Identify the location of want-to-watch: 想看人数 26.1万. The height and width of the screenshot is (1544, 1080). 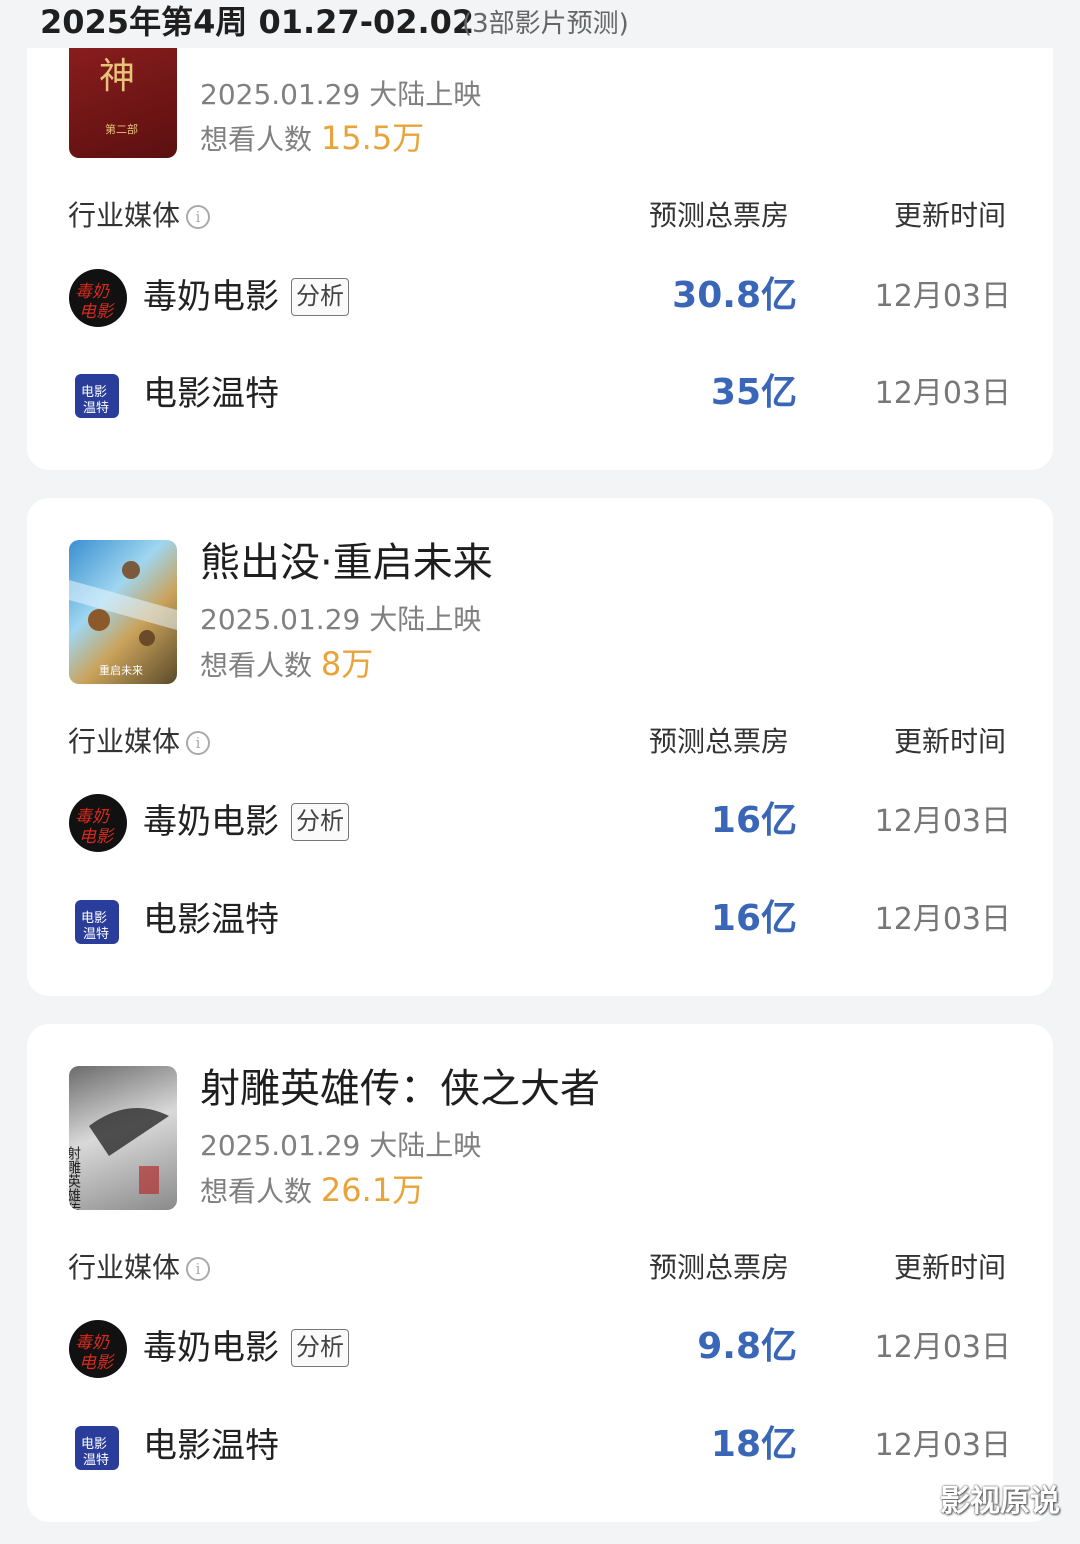
(312, 1191).